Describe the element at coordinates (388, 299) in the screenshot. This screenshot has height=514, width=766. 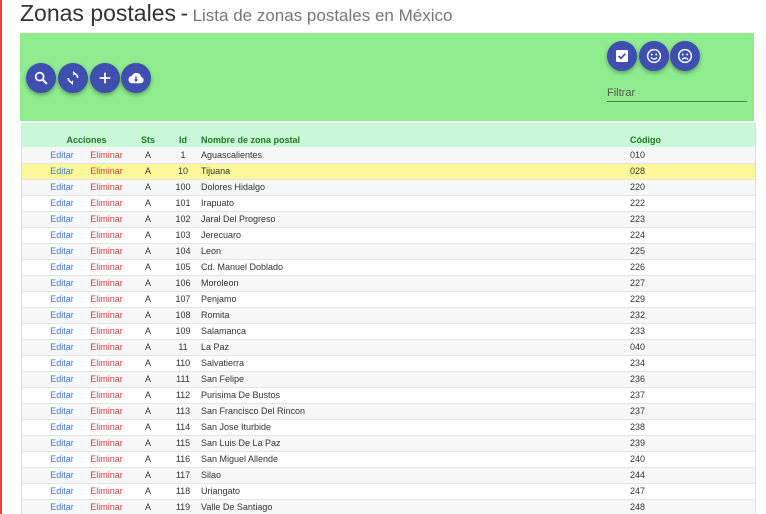
I see `table-row: Editar Eliminar A 107 Penjamo 229` at that location.